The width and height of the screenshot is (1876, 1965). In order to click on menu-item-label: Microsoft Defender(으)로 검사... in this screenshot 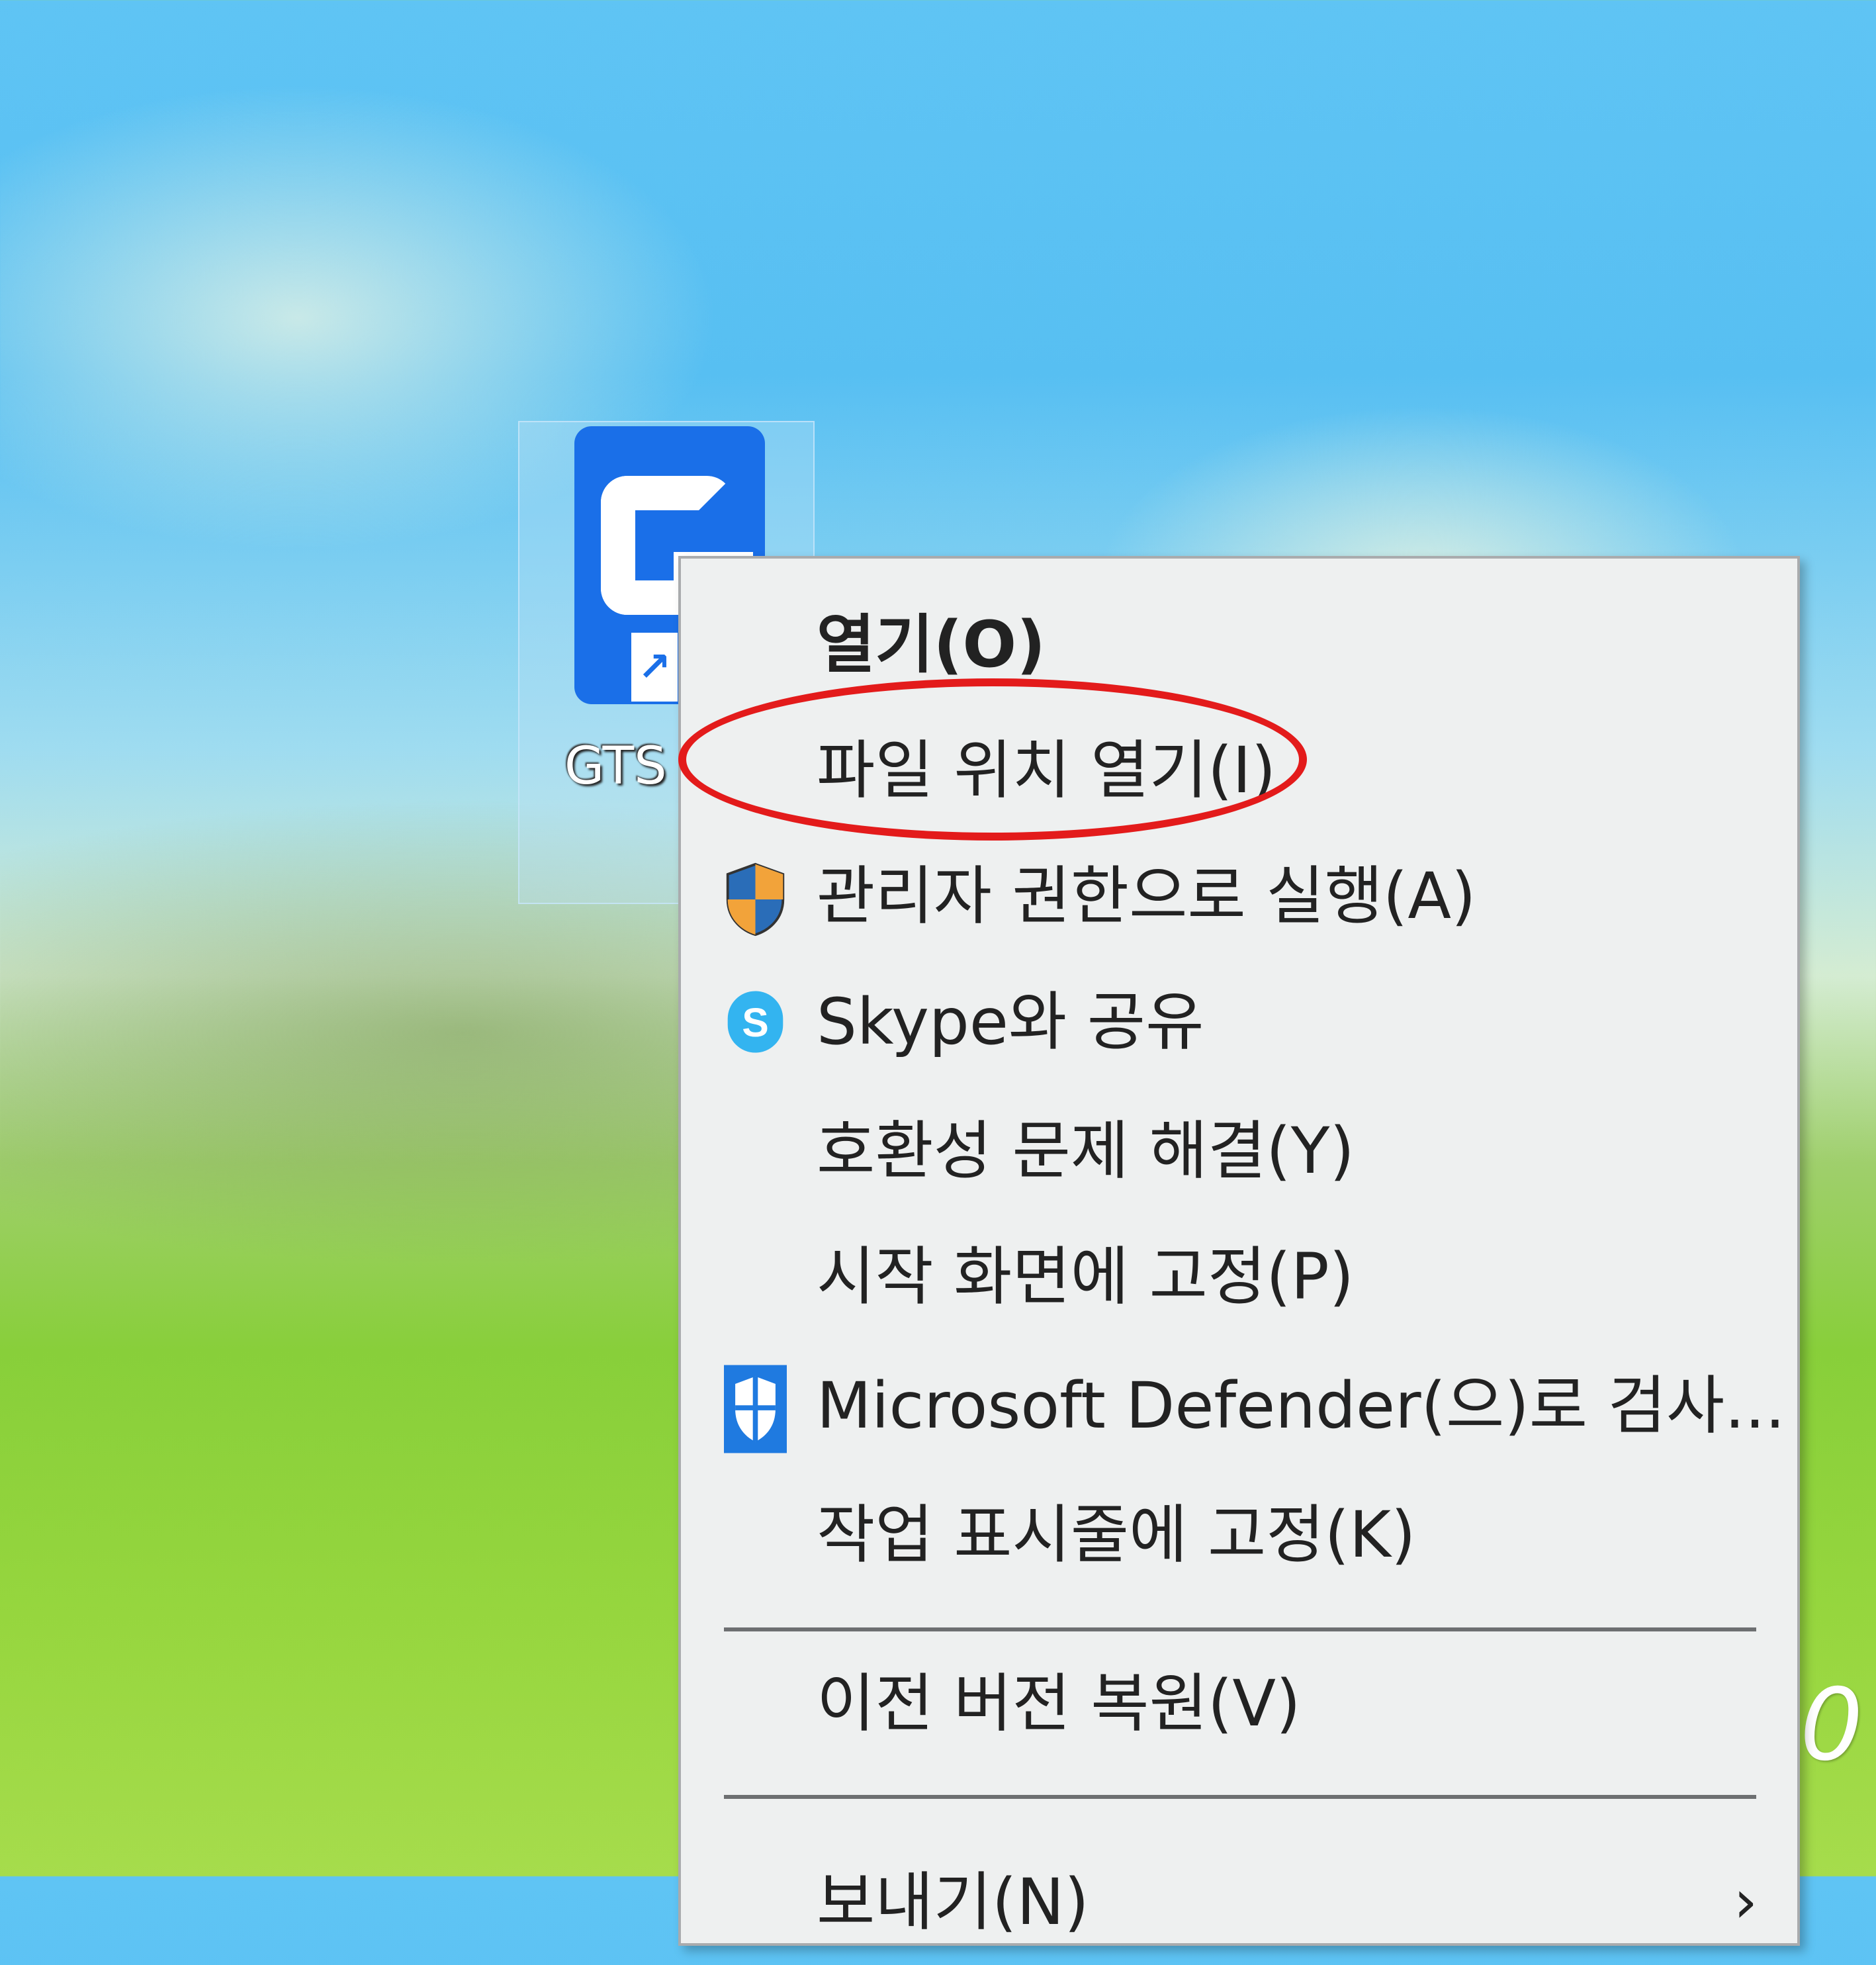, I will do `click(1301, 1406)`.